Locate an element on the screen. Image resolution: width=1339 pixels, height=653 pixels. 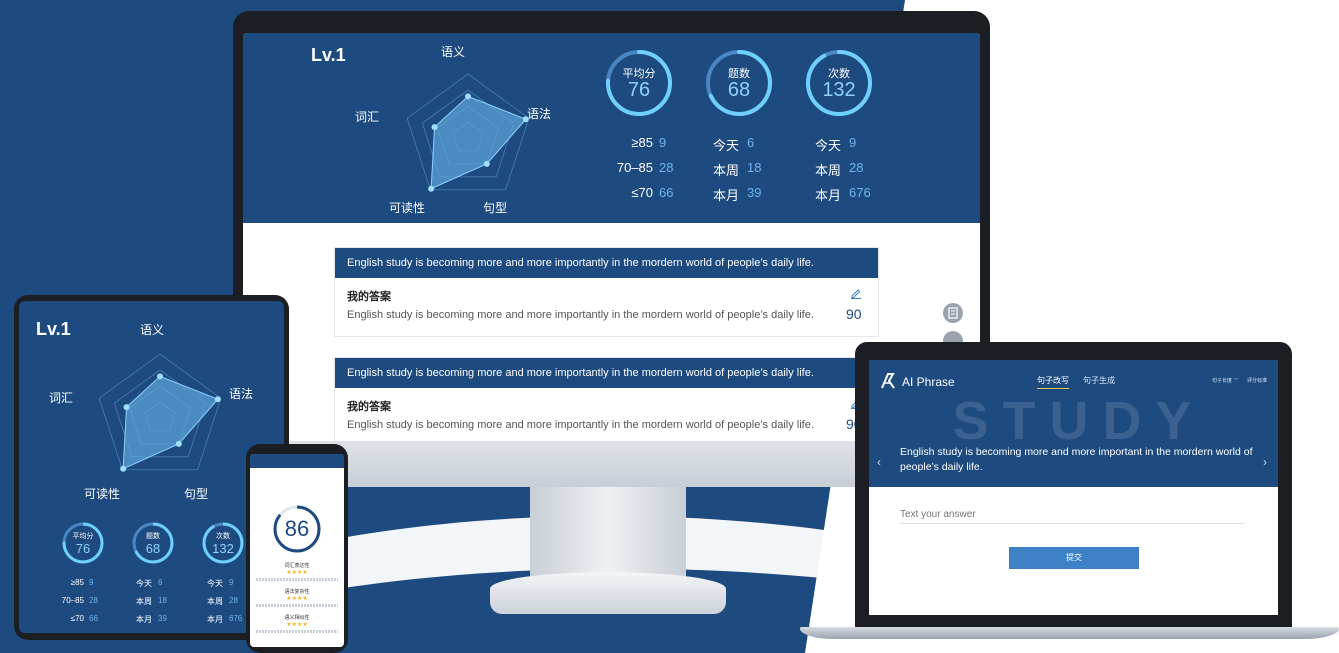
times-period-value: 676 is located at coordinates (236, 618).